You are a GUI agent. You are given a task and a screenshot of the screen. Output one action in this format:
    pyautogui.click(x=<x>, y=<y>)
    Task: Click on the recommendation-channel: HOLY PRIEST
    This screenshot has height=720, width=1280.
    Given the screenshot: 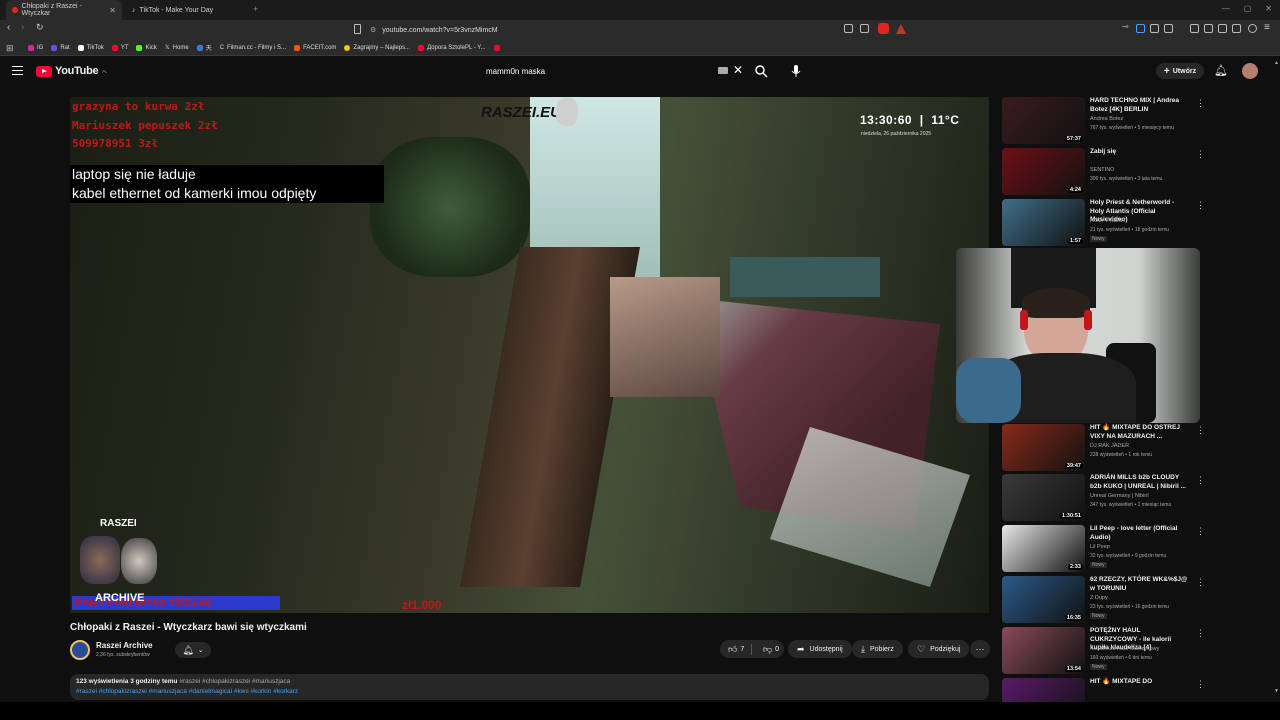 What is the action you would take?
    pyautogui.click(x=1108, y=221)
    